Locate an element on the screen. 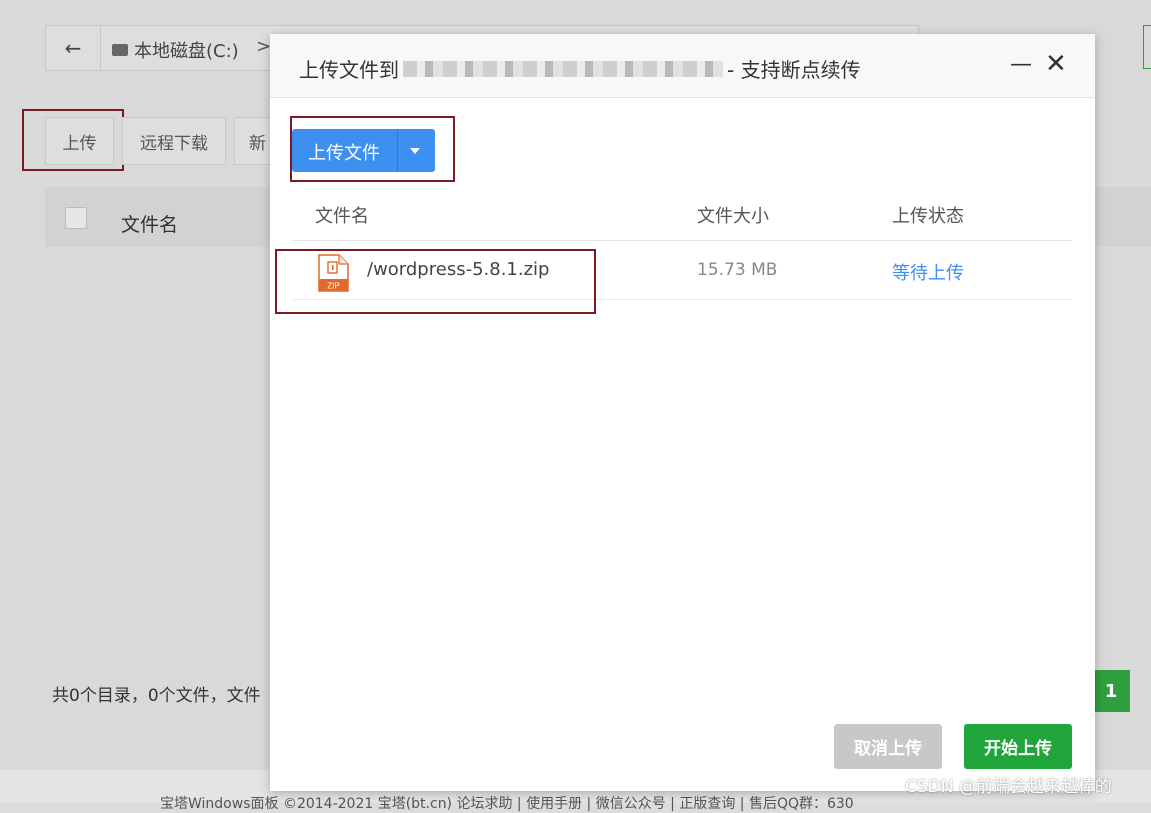  cancel-upload-button: 取消上传 is located at coordinates (888, 746).